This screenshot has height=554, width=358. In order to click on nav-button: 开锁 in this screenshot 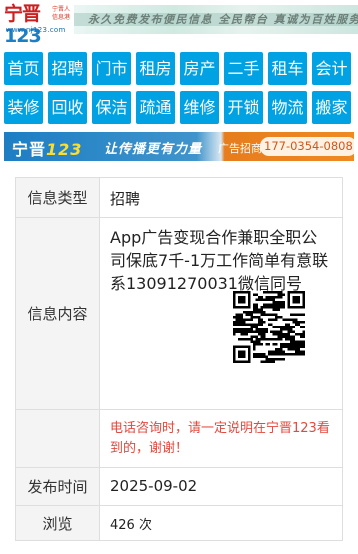, I will do `click(243, 107)`.